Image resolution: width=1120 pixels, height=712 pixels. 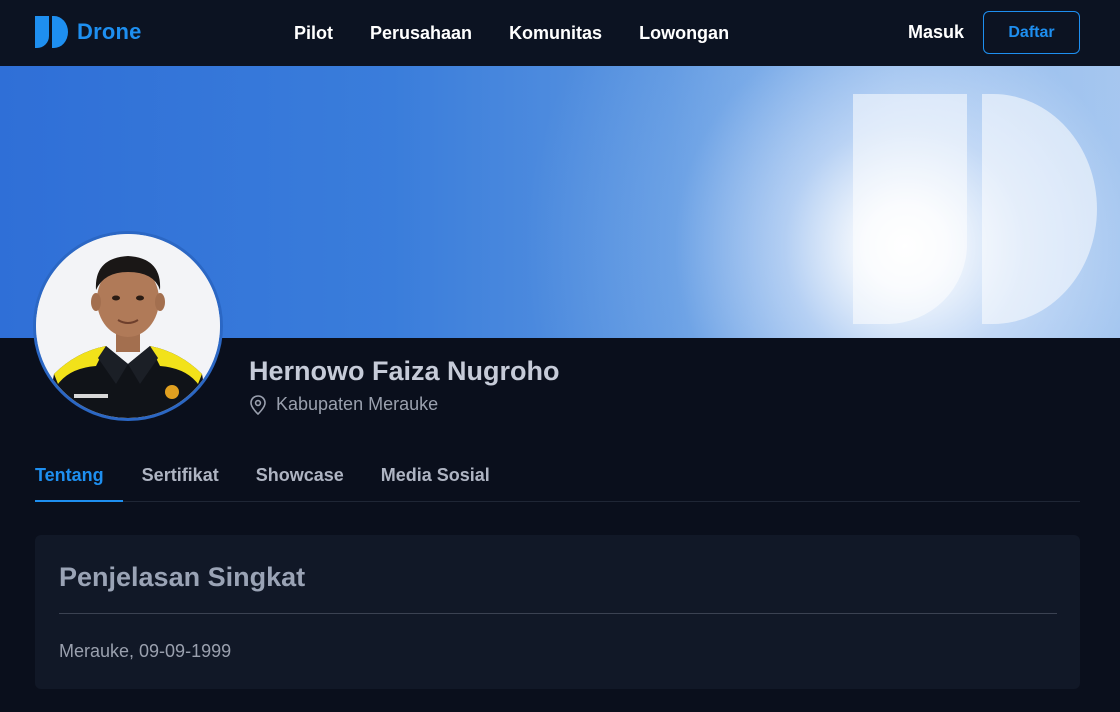 What do you see at coordinates (557, 477) in the screenshot?
I see `profile-tabs: Tentang Sertifikat Showcase Media Sosial` at bounding box center [557, 477].